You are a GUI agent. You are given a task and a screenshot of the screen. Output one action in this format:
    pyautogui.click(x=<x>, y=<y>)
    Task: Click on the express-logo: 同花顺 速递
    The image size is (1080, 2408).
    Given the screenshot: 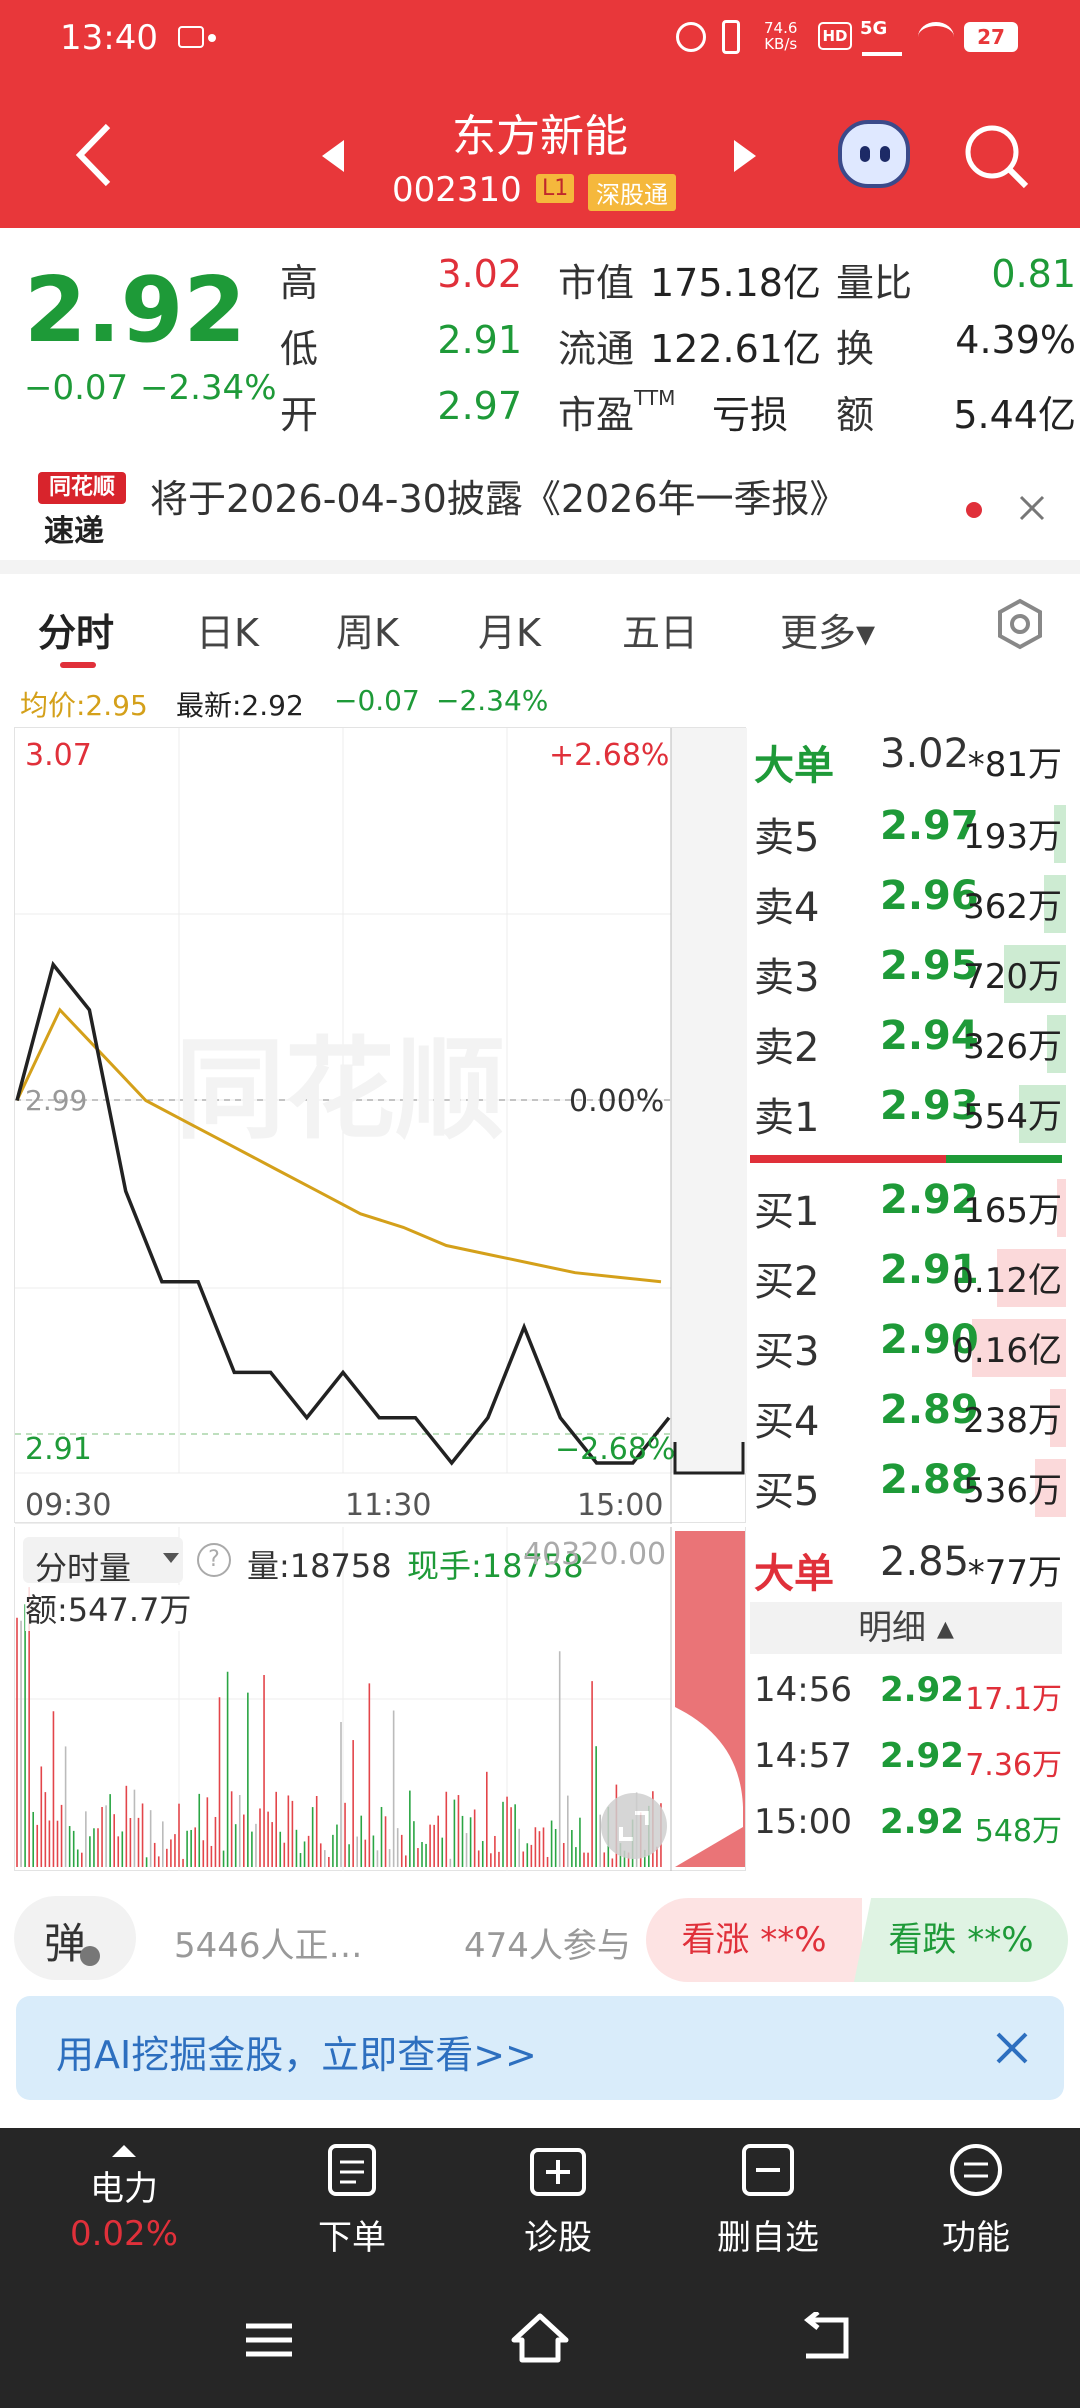 What is the action you would take?
    pyautogui.click(x=82, y=510)
    